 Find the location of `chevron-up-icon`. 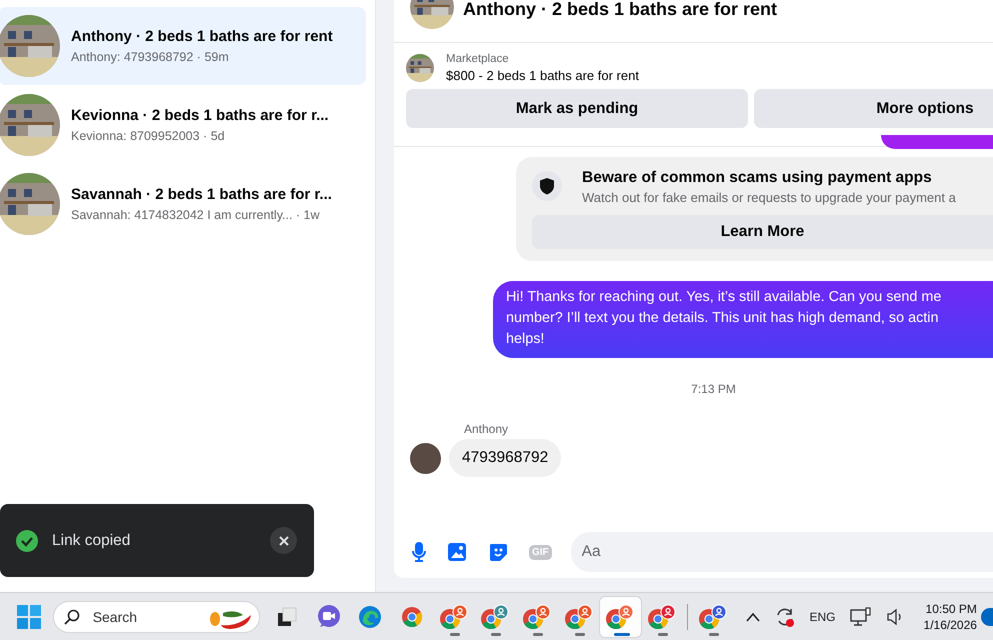

chevron-up-icon is located at coordinates (753, 617).